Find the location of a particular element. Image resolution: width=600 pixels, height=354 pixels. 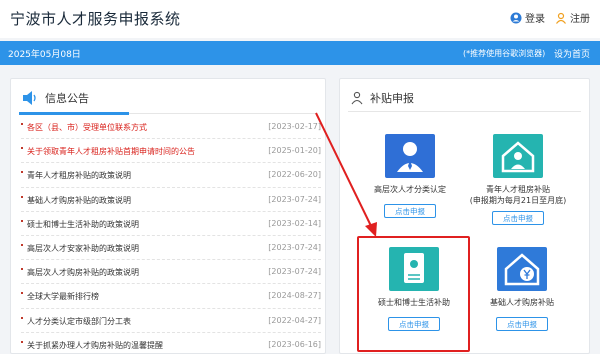

site-header: 宁波市人才服务申报系统 登录 注册 is located at coordinates (300, 19).